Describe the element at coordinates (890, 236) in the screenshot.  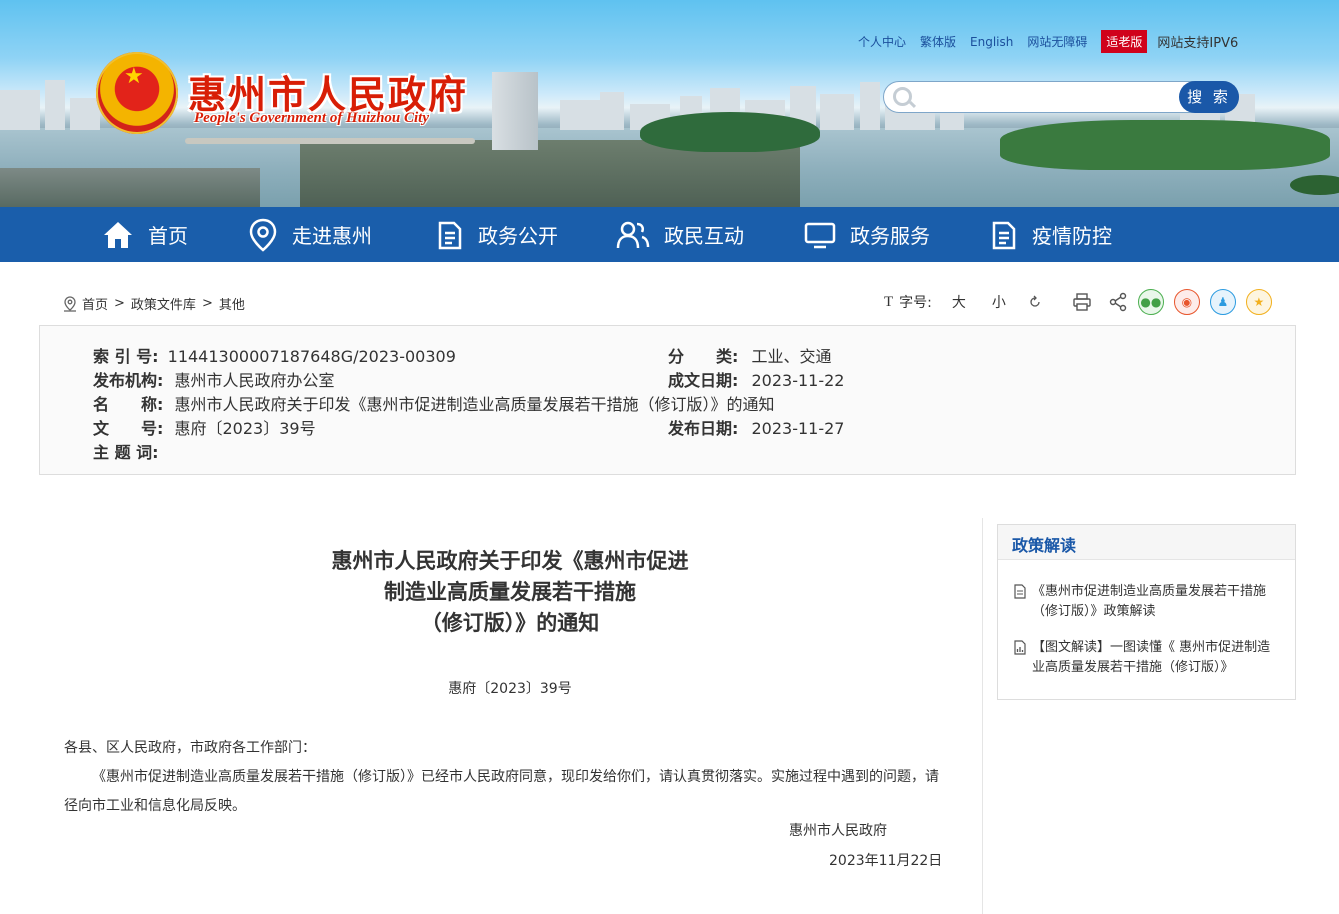
I see `nav-label: 政务服务` at that location.